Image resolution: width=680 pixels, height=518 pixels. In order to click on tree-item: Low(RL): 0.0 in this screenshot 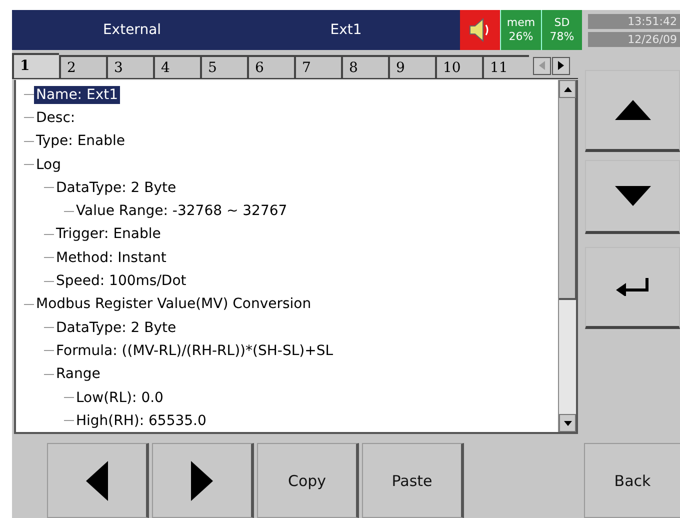, I will do `click(120, 397)`.